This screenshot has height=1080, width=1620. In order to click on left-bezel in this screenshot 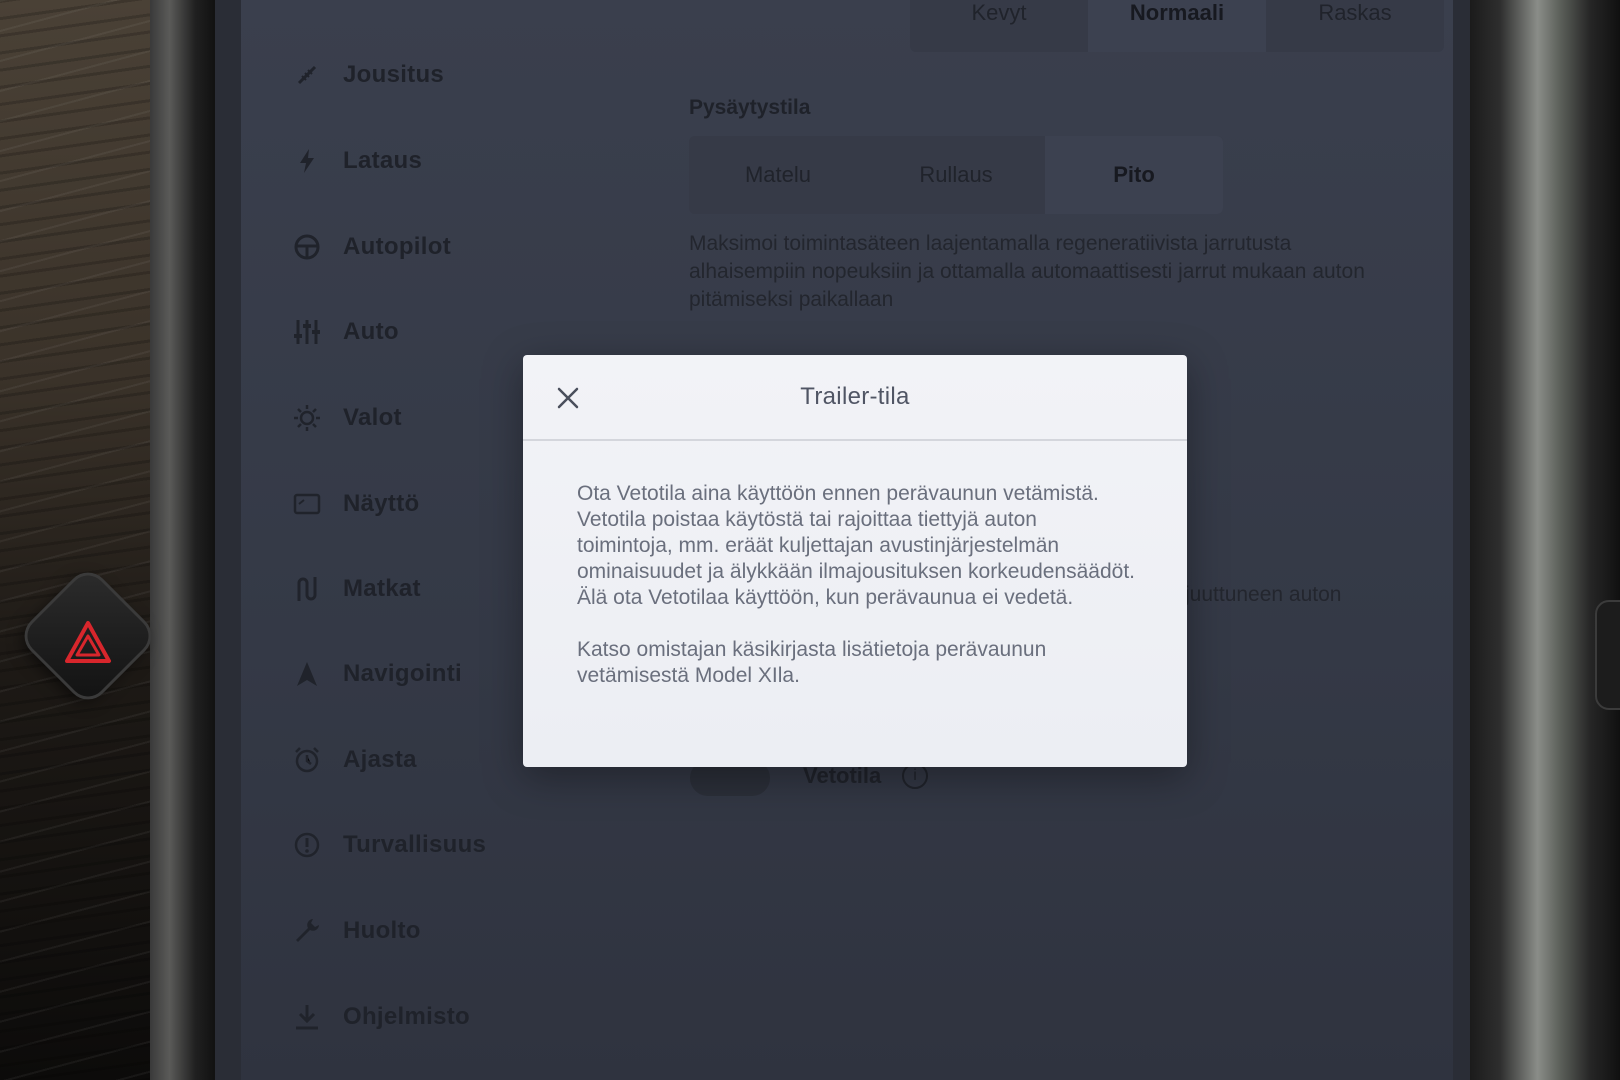, I will do `click(182, 540)`.